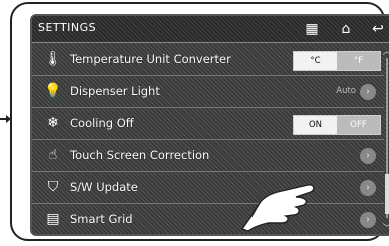 The width and height of the screenshot is (389, 246). Describe the element at coordinates (67, 27) in the screenshot. I see `page-title: SETTINGS` at that location.